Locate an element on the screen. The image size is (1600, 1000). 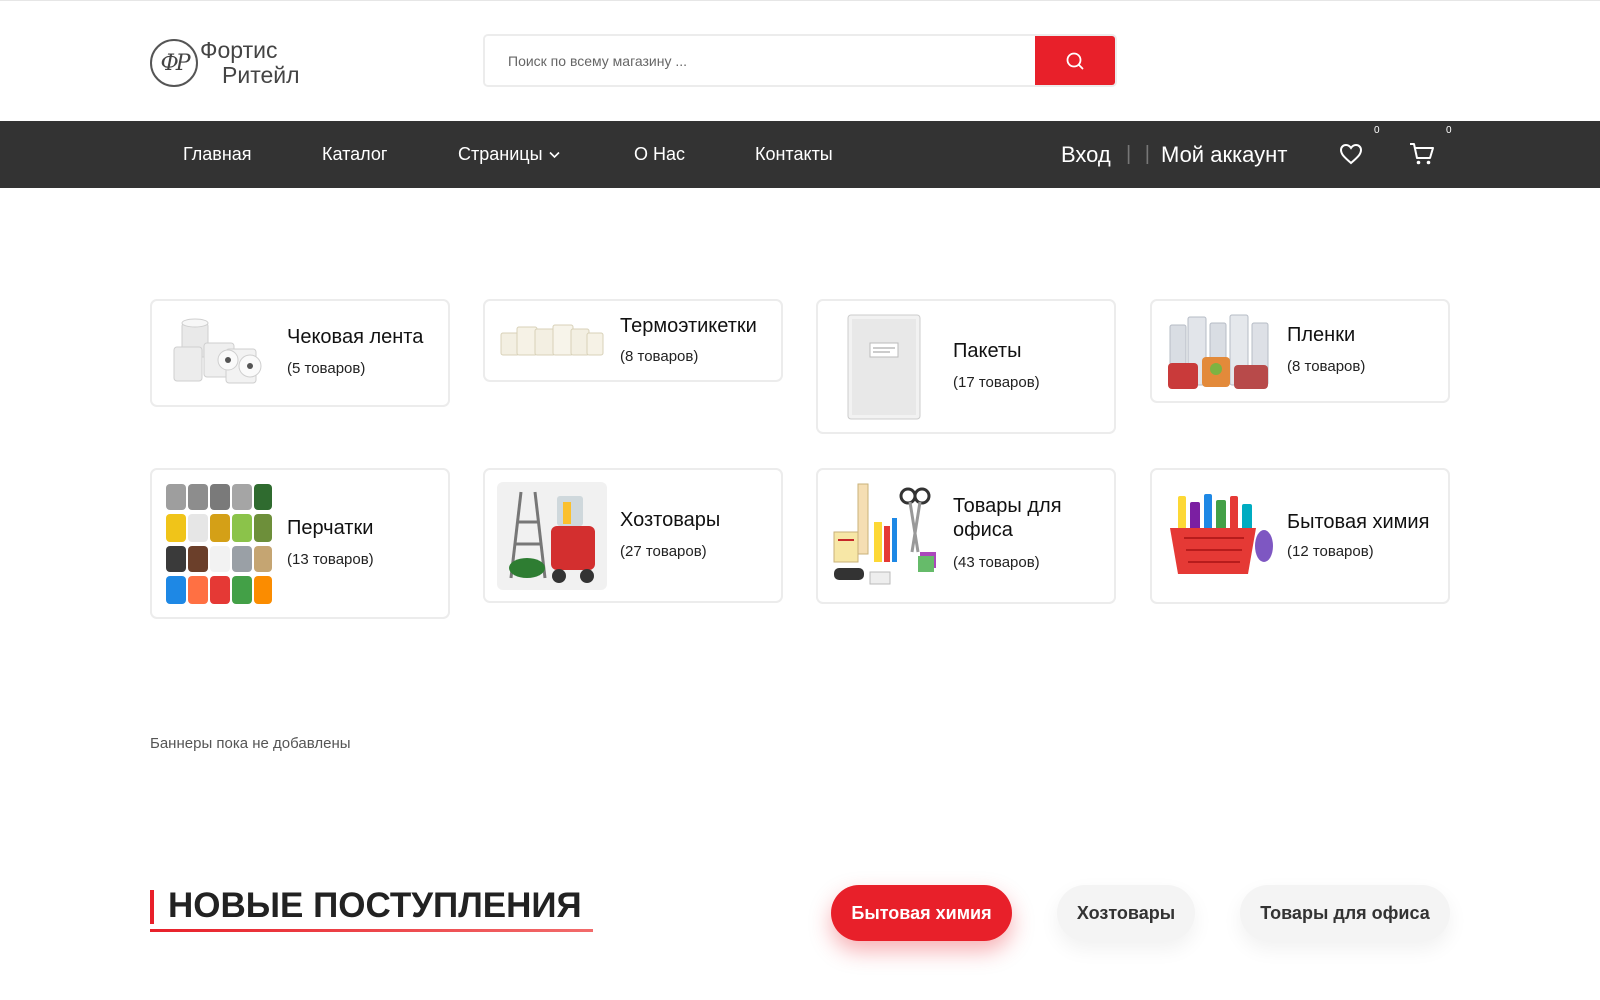
cart-count: 0 is located at coordinates (1449, 130).